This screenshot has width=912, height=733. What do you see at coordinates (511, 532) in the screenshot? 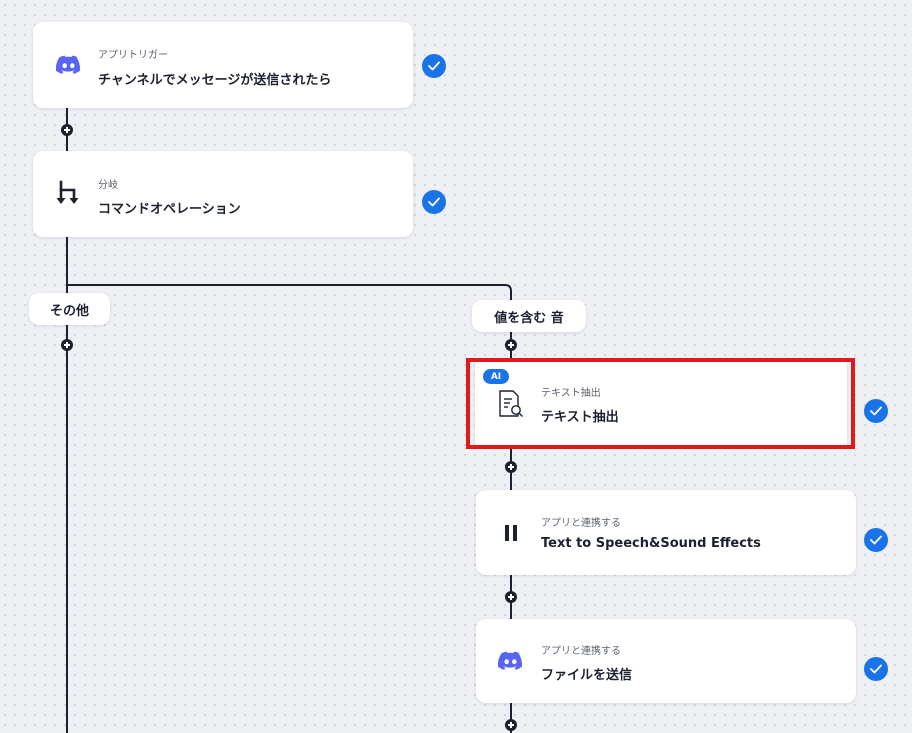
I see `pause-bars-icon` at bounding box center [511, 532].